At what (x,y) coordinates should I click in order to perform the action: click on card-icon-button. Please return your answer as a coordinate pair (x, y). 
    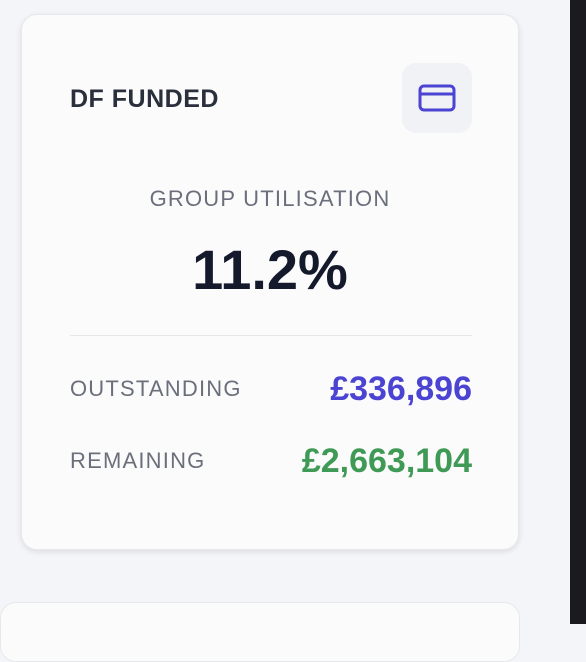
    Looking at the image, I should click on (437, 98).